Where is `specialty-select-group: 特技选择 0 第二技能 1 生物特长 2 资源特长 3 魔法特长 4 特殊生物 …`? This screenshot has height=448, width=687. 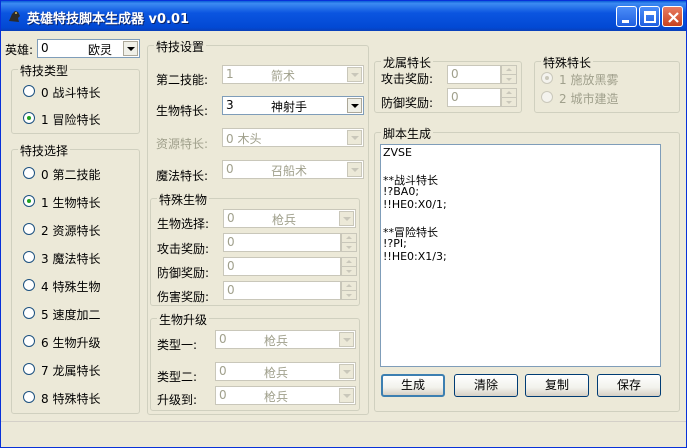 specialty-select-group: 特技选择 0 第二技能 1 生物特长 2 资源特长 3 魔法特长 4 特殊生物 … is located at coordinates (75, 278).